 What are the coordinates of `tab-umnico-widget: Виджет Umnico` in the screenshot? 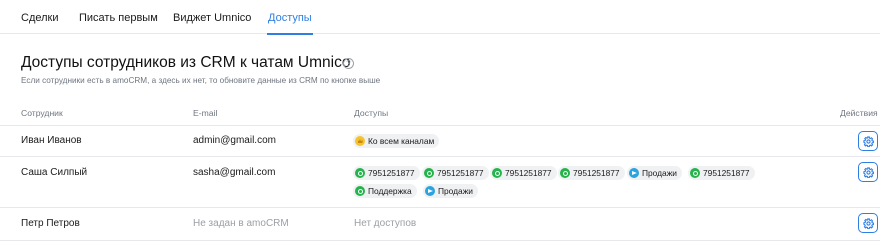 It's located at (212, 18).